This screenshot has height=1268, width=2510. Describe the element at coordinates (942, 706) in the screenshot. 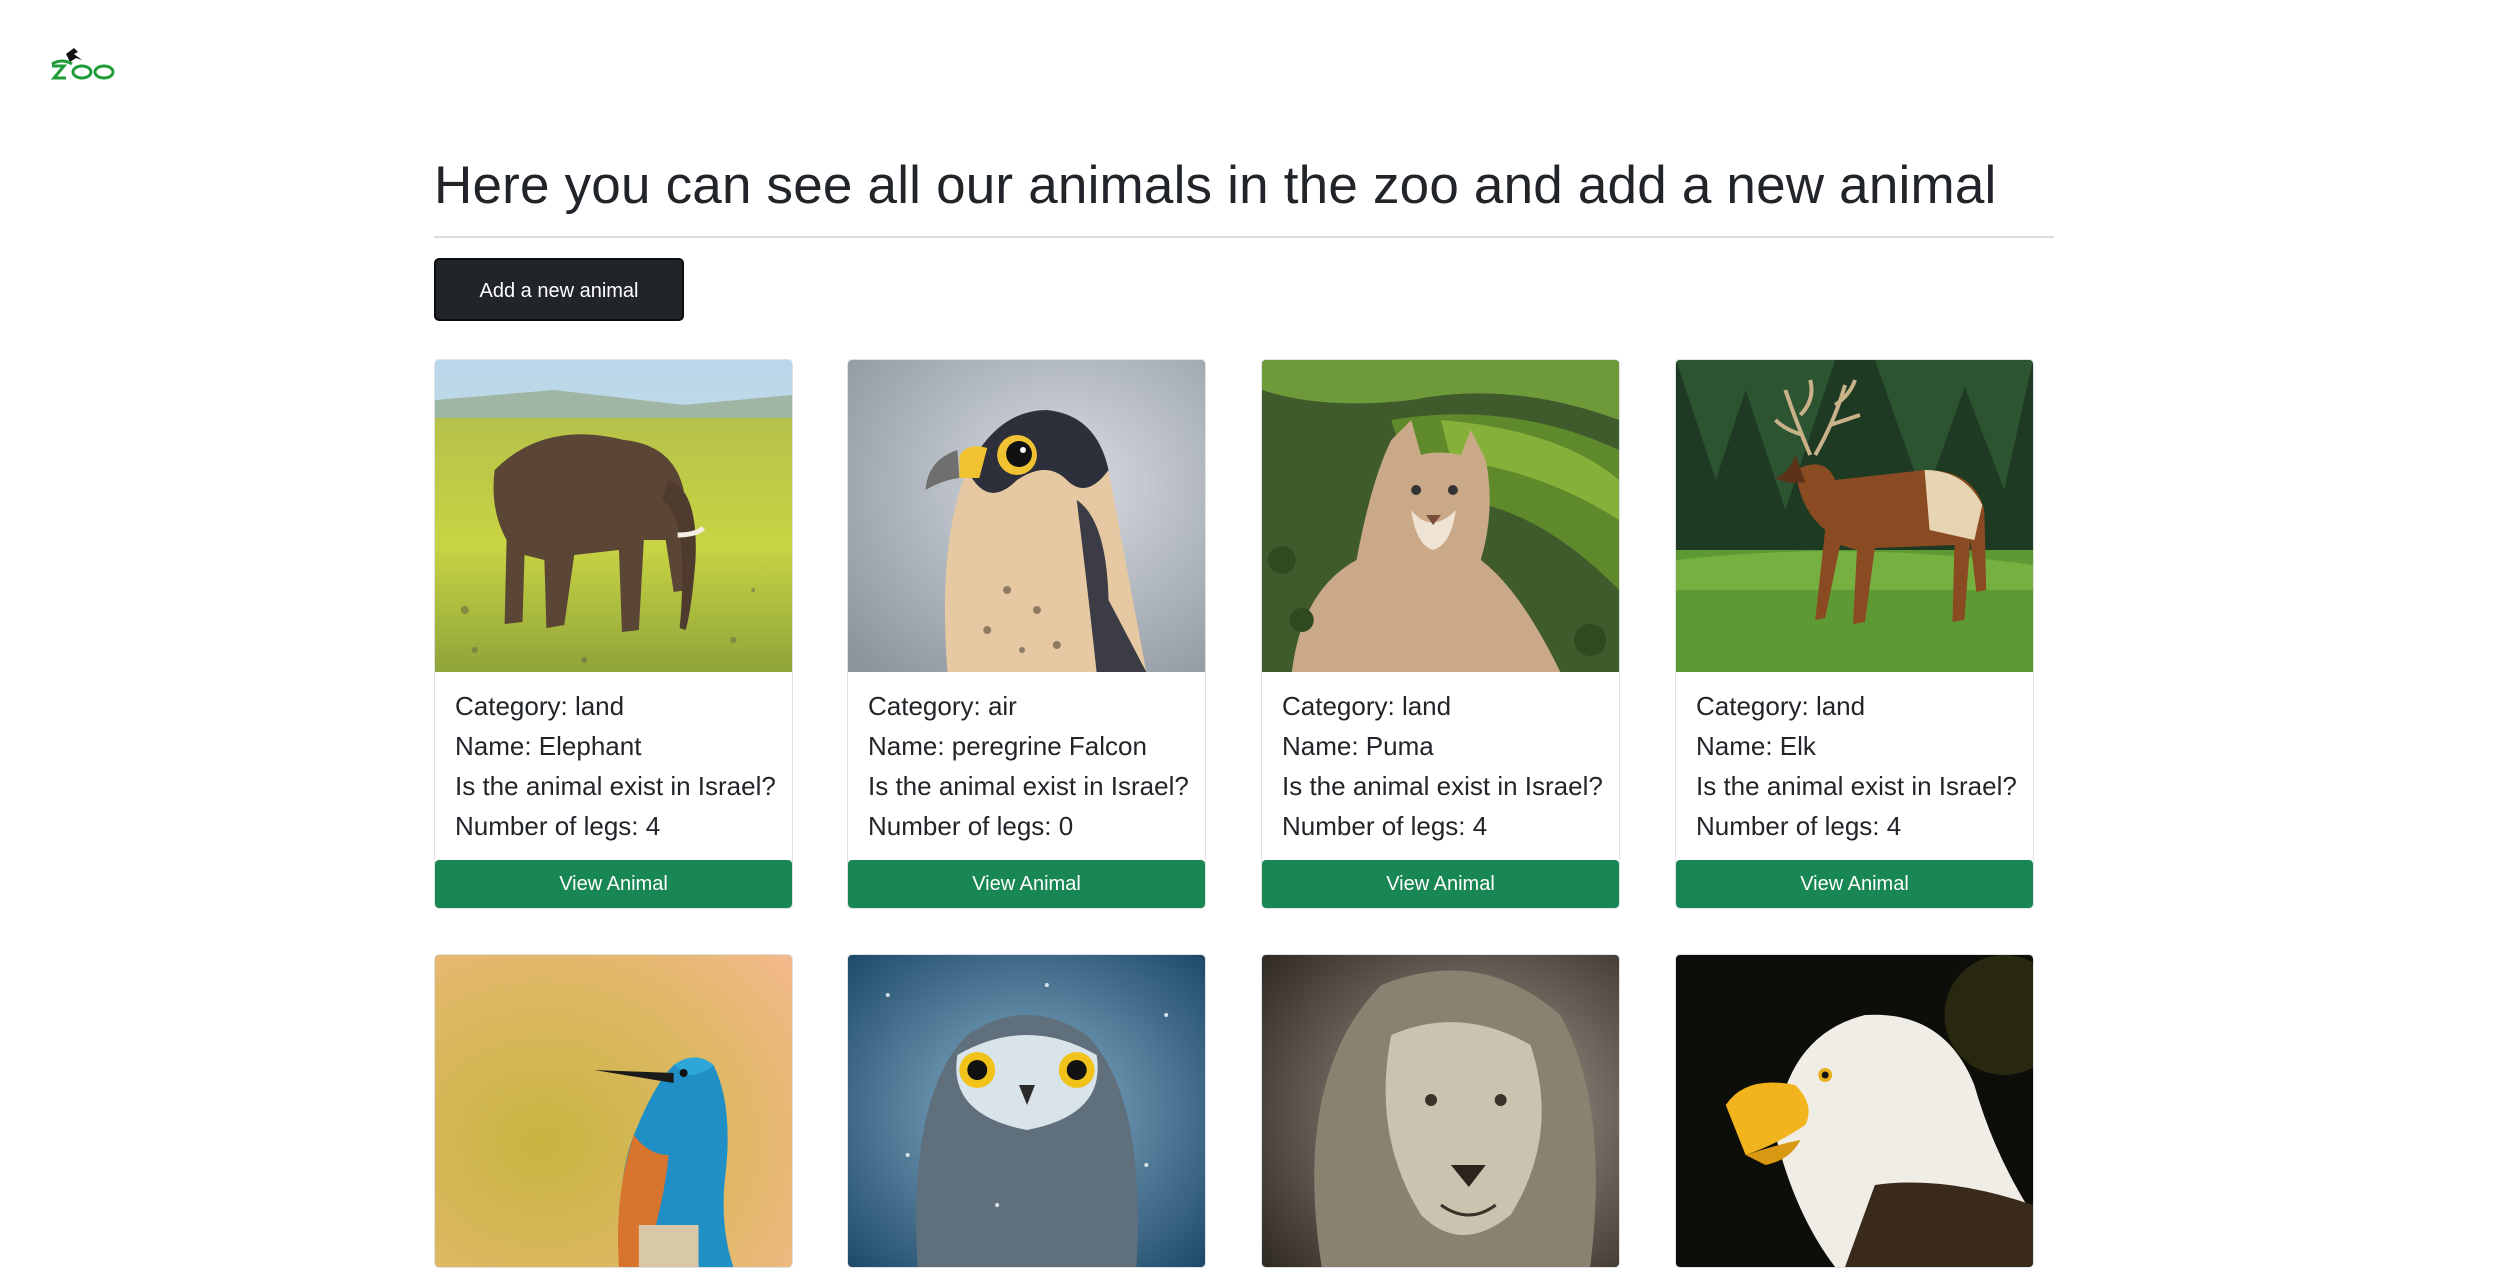

I see `category-text: Category: air` at that location.